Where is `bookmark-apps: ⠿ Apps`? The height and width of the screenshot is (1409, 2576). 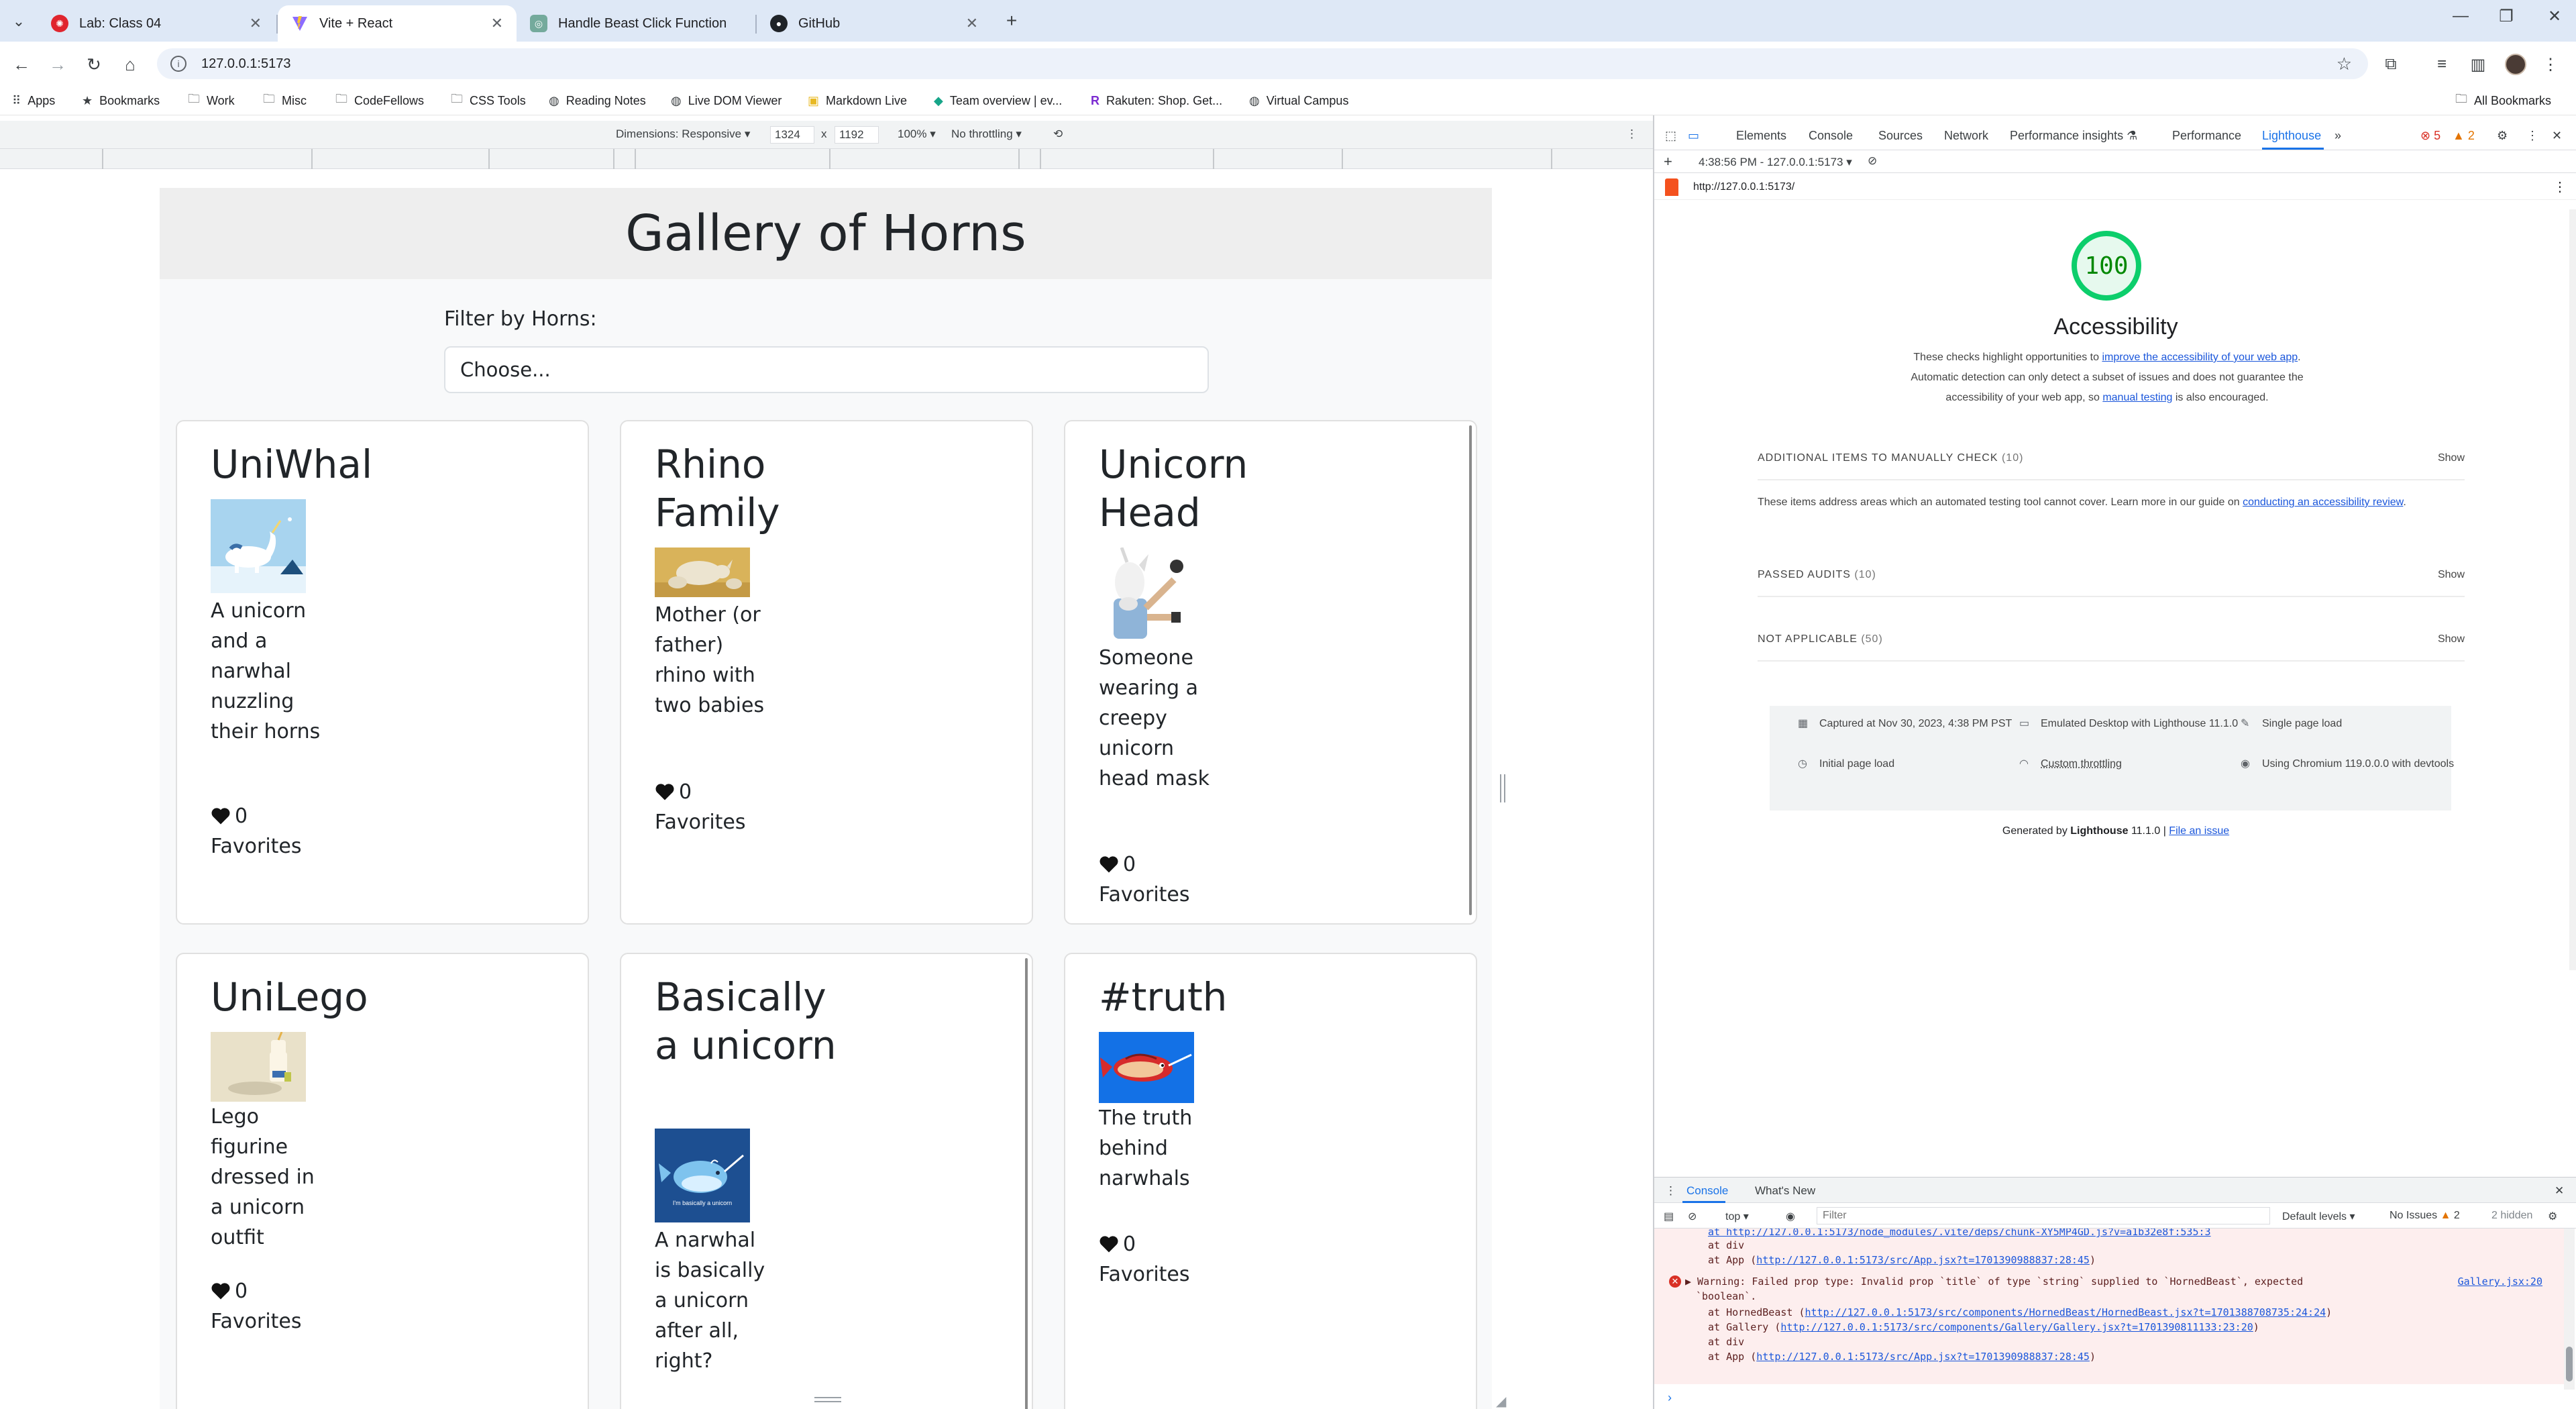 bookmark-apps: ⠿ Apps is located at coordinates (33, 100).